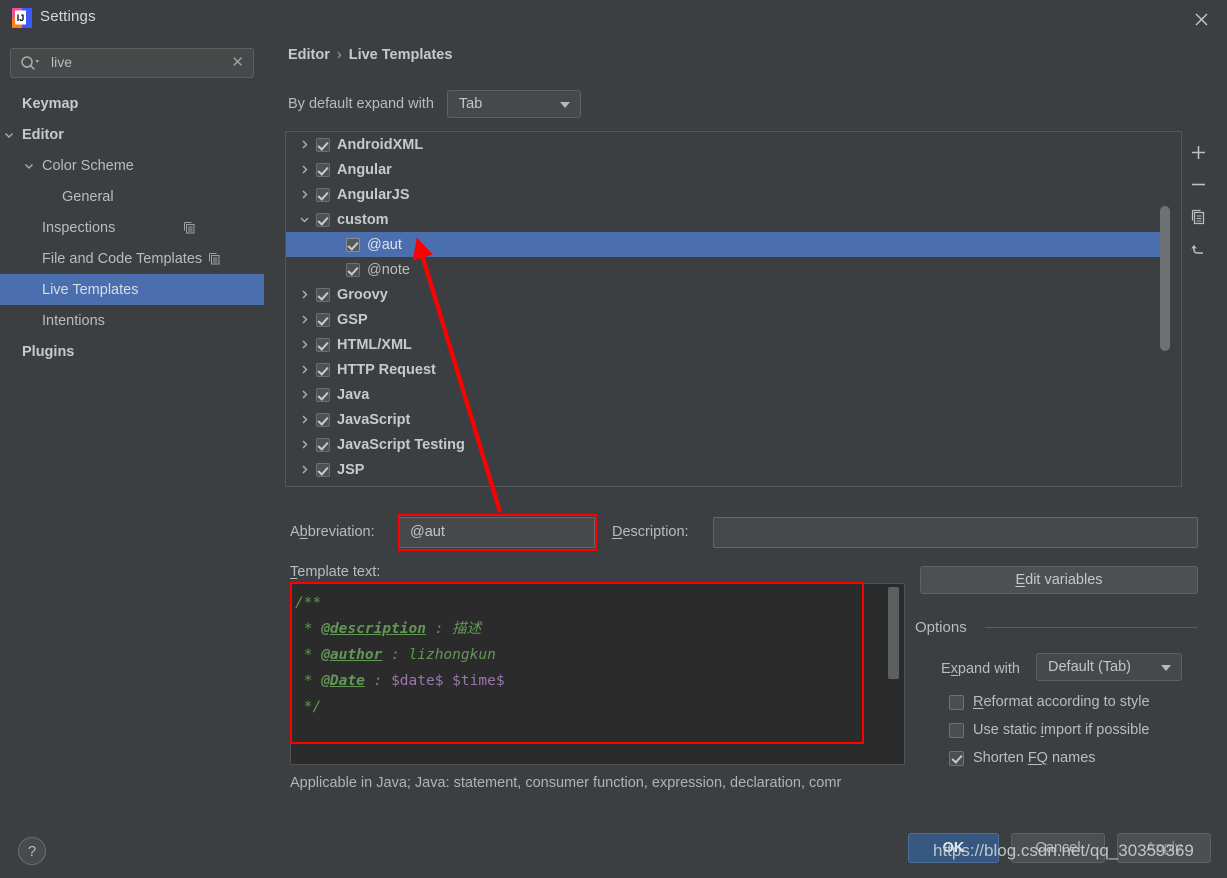 The width and height of the screenshot is (1227, 878). Describe the element at coordinates (1058, 848) in the screenshot. I see `cancel-button: Cancel` at that location.